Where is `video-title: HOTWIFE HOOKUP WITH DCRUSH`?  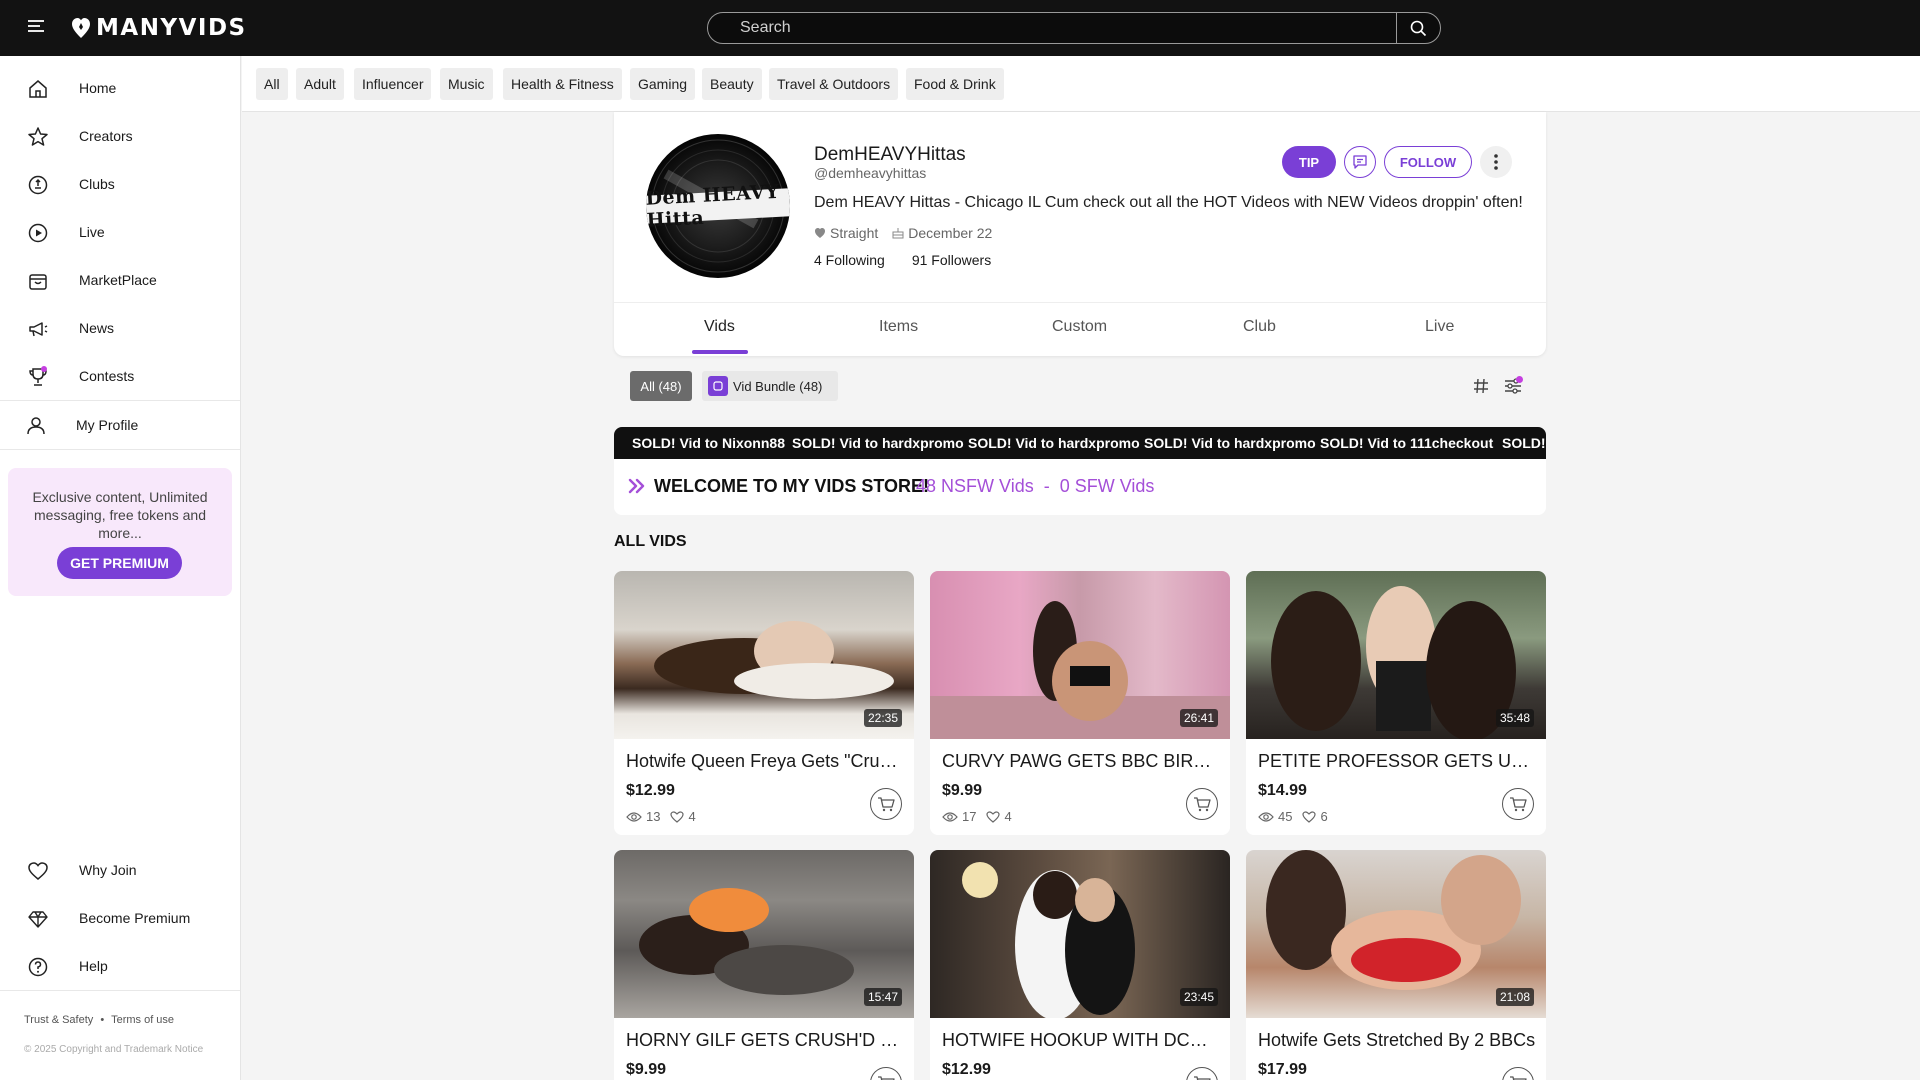
video-title: HOTWIFE HOOKUP WITH DCRUSH is located at coordinates (1081, 1040).